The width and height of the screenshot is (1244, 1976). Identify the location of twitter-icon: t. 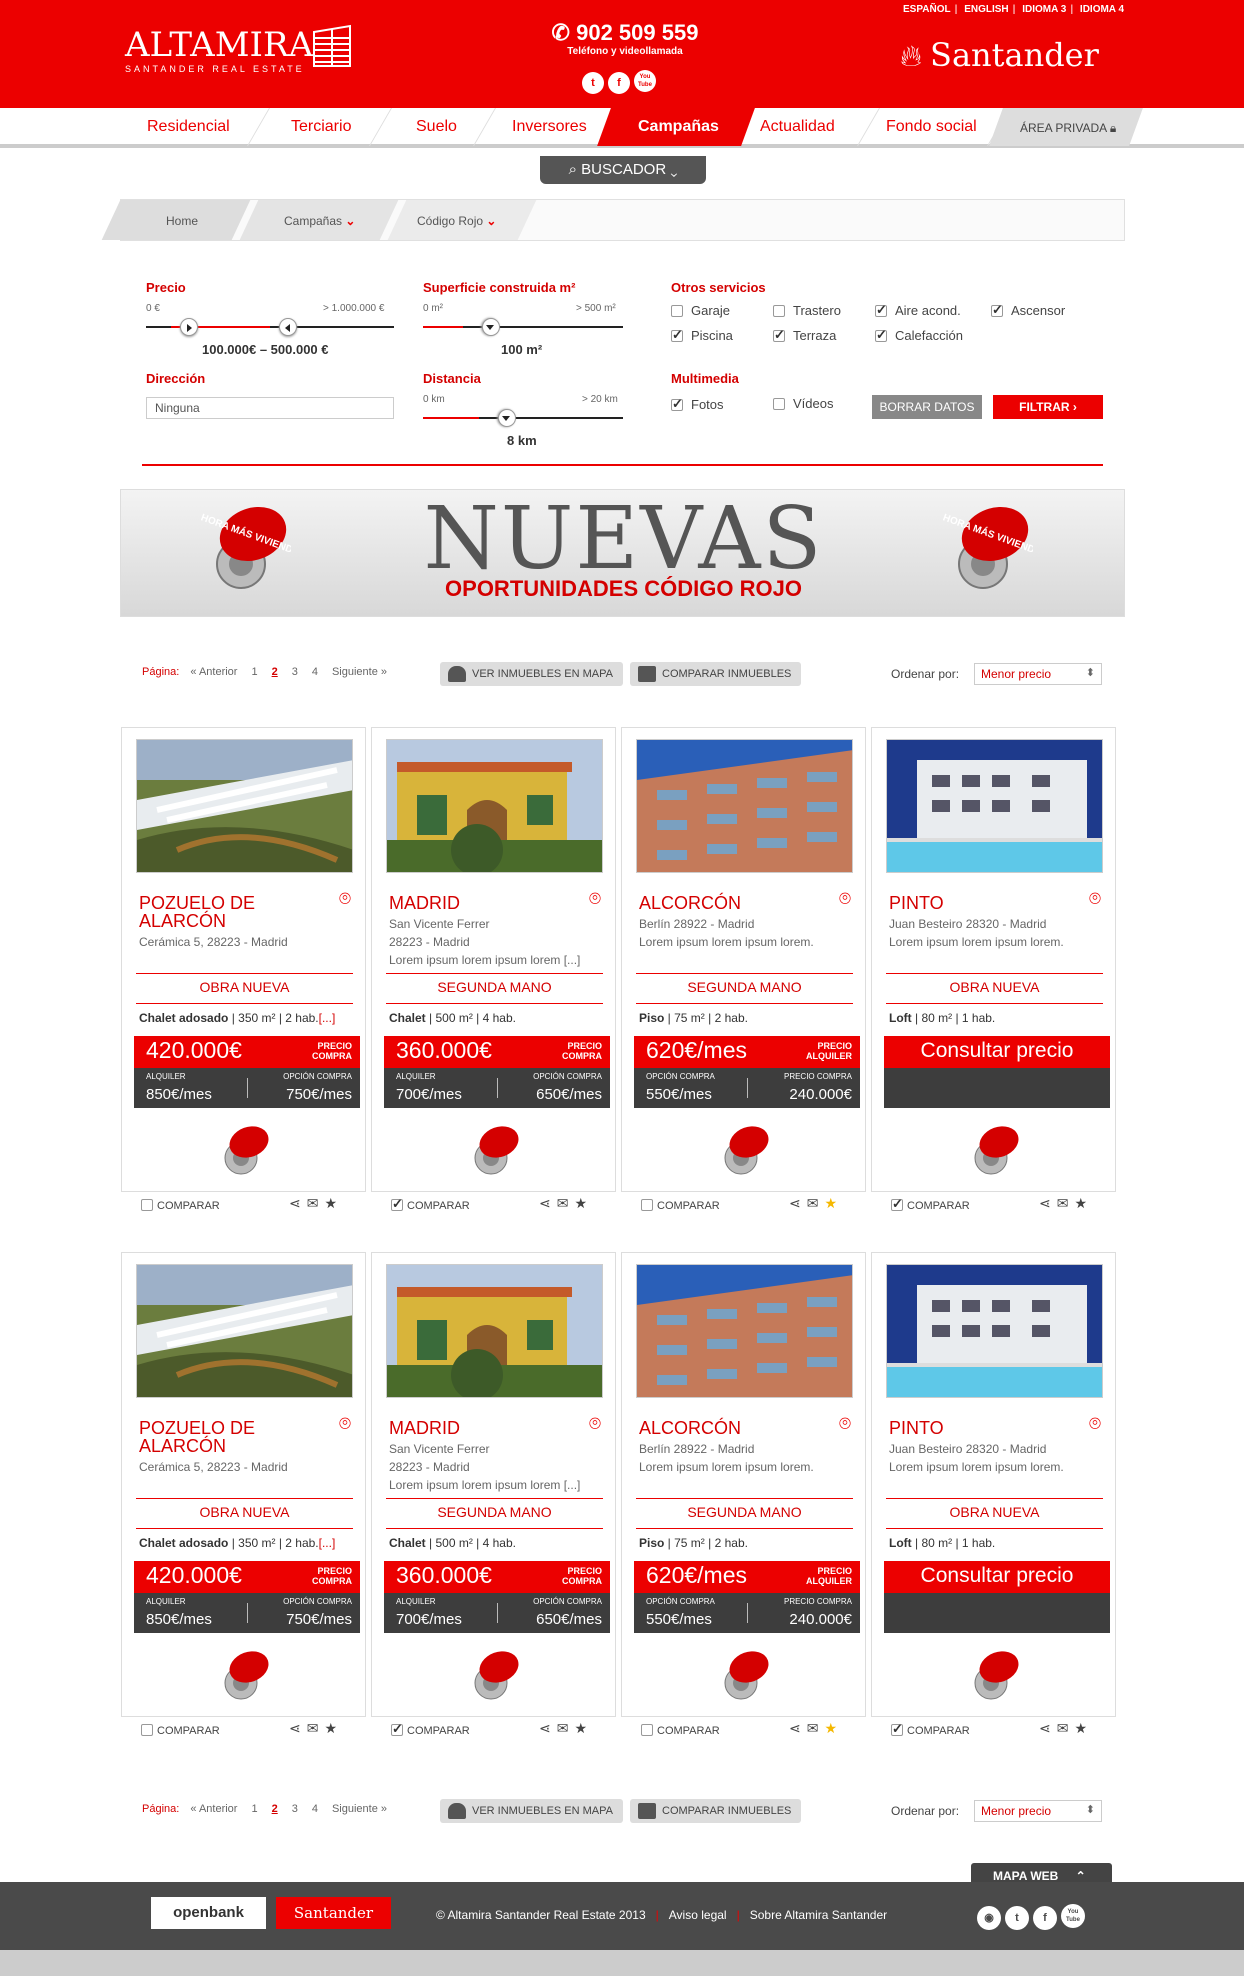
(593, 83).